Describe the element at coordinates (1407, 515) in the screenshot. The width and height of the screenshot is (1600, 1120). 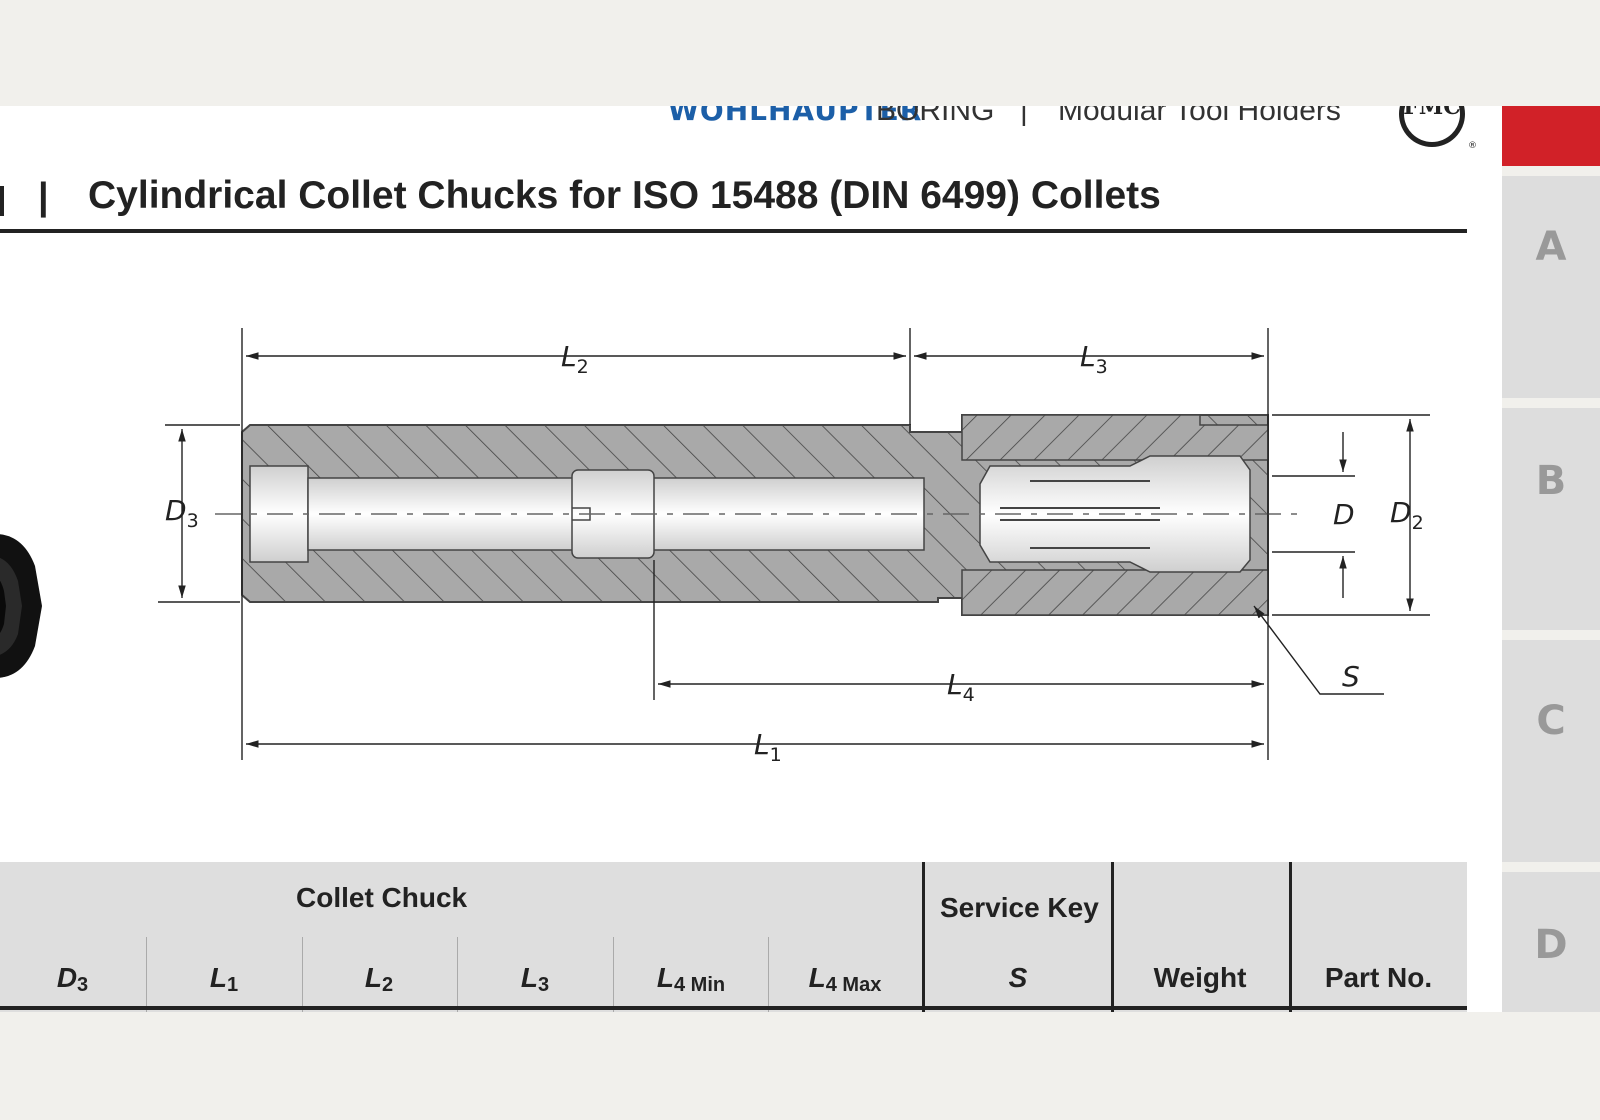
I see `dim-label-d2: D2` at that location.